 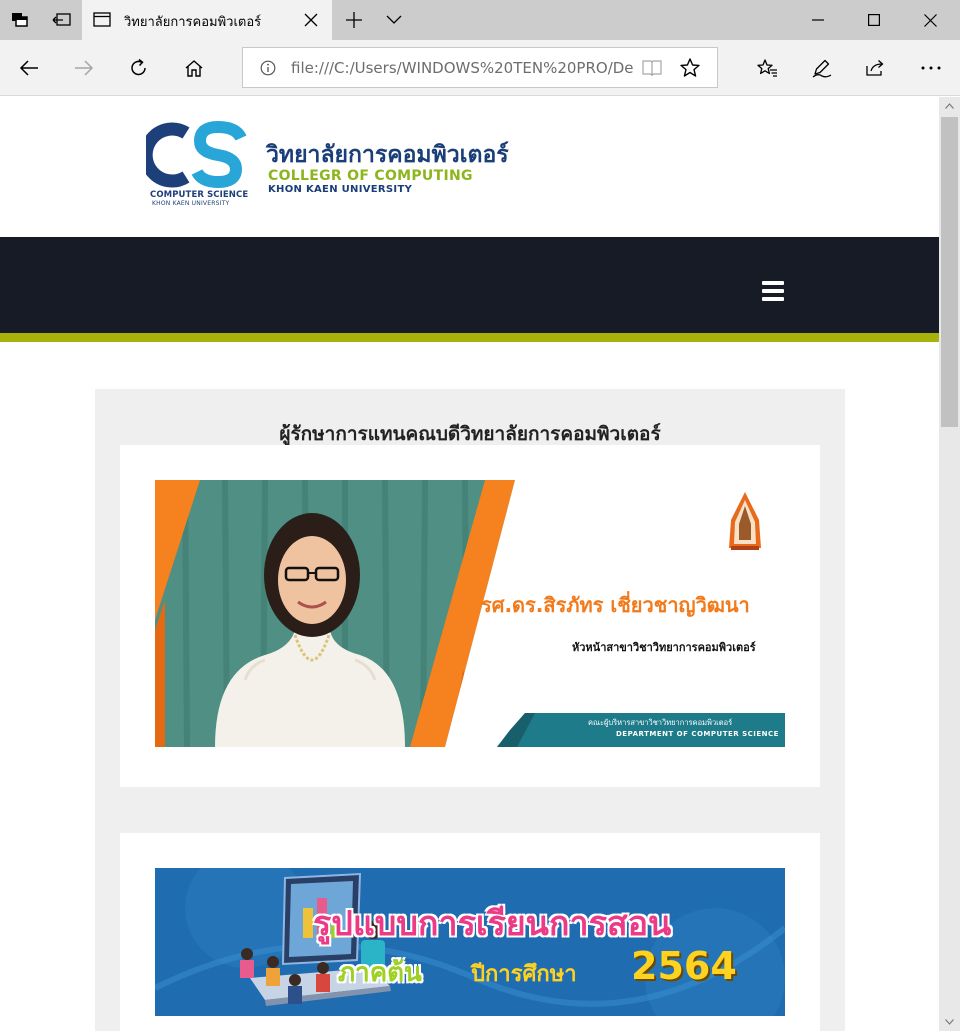 I want to click on site-university-name: KHON KAEN UNIVERSITY, so click(x=340, y=189).